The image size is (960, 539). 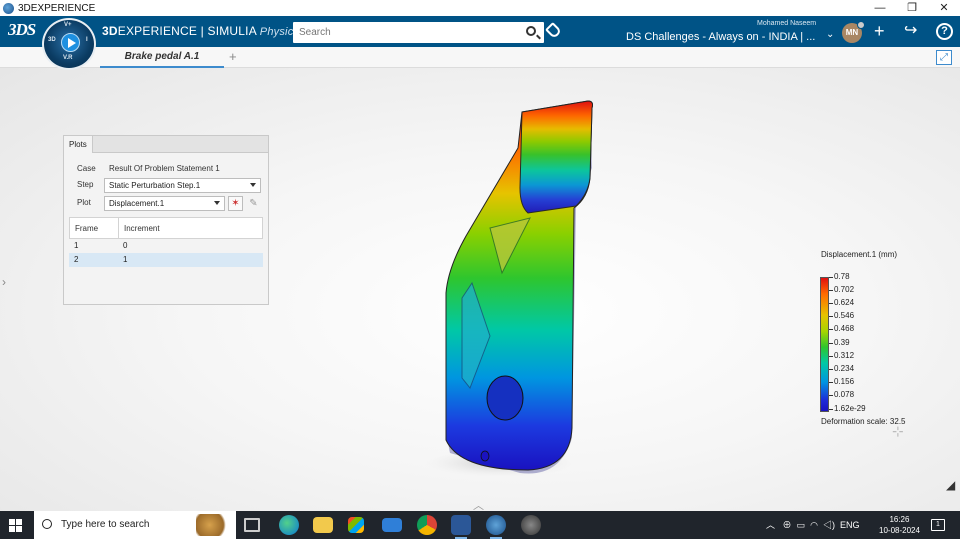 What do you see at coordinates (531, 525) in the screenshot?
I see `obs-icon` at bounding box center [531, 525].